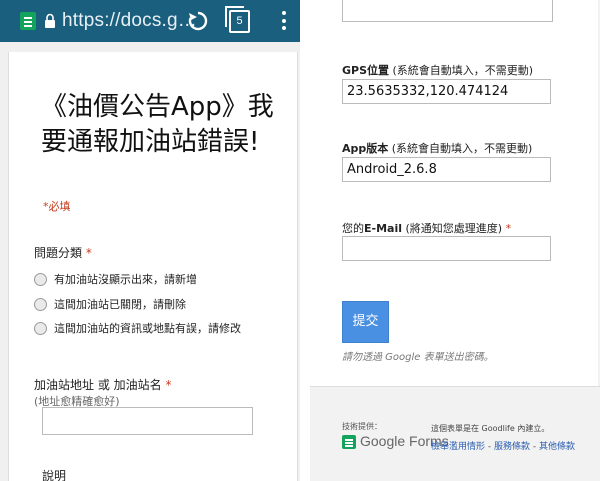 Image resolution: width=600 pixels, height=481 pixels. I want to click on google-docs-tab-icon, so click(28, 21).